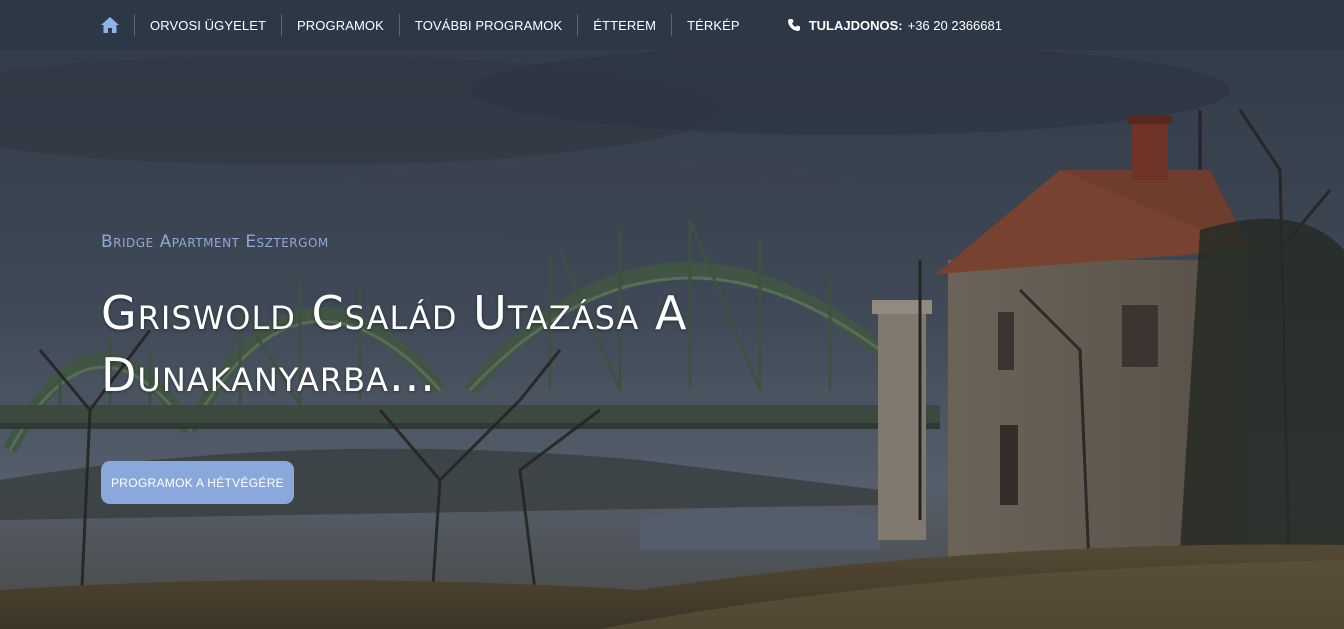 The height and width of the screenshot is (629, 1344). What do you see at coordinates (110, 25) in the screenshot?
I see `home-icon` at bounding box center [110, 25].